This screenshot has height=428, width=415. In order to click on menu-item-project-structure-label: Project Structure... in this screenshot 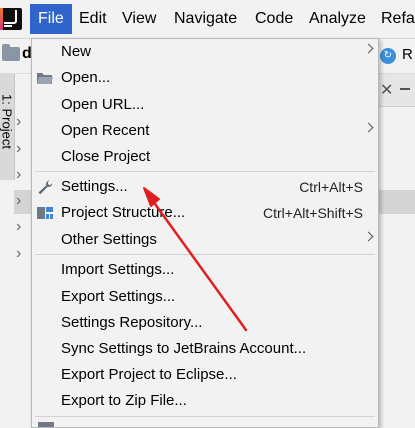, I will do `click(123, 212)`.